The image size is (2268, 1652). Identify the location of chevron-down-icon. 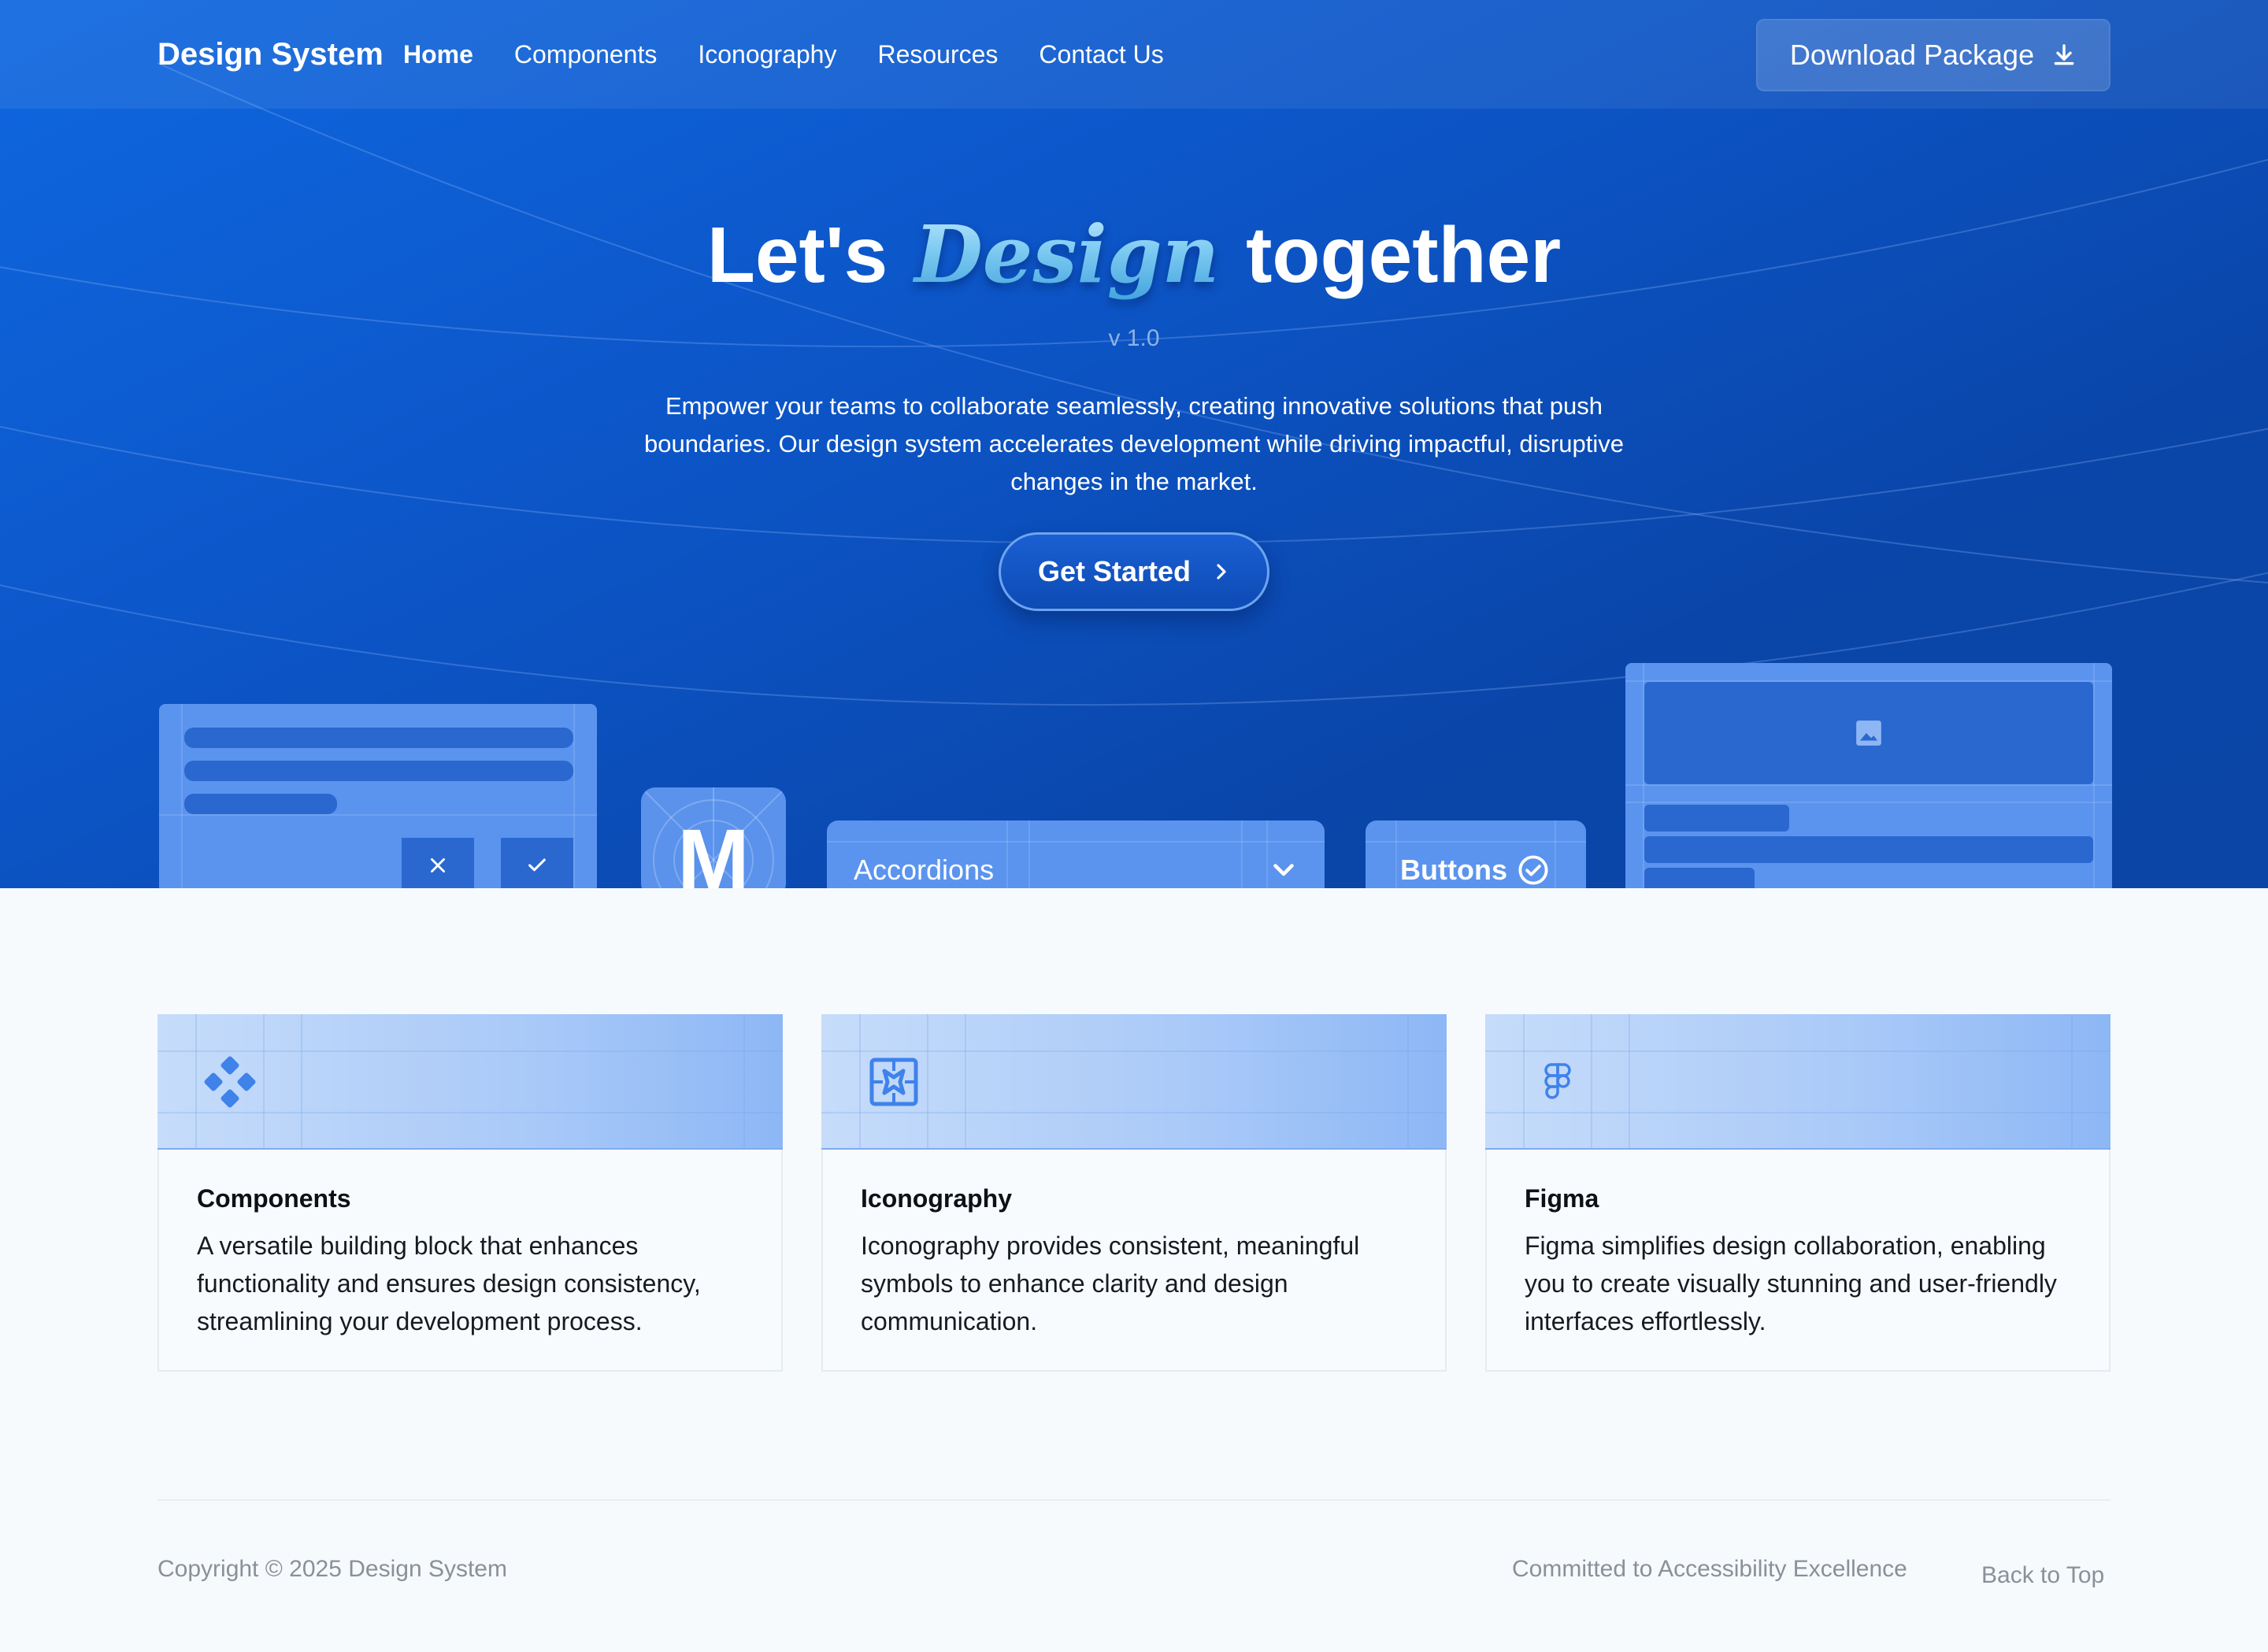
(1283, 870).